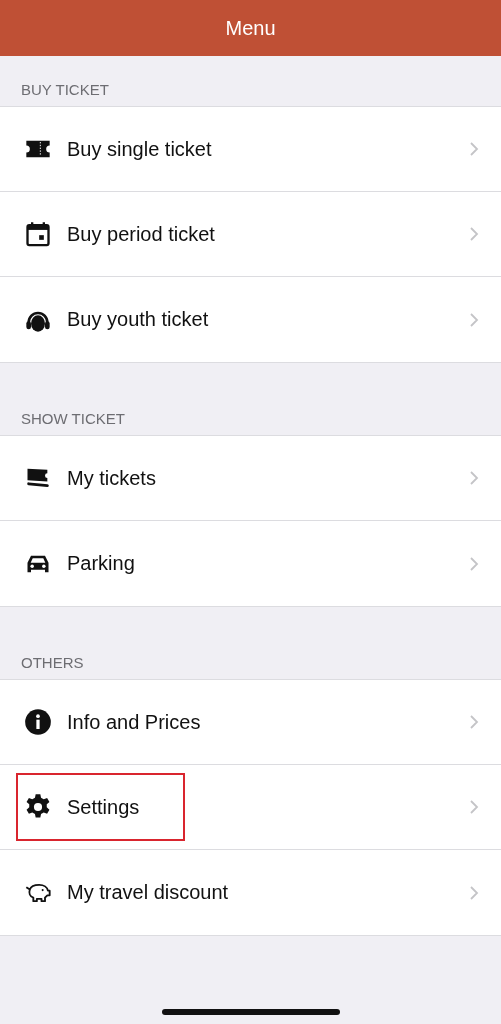 The height and width of the screenshot is (1024, 501). What do you see at coordinates (139, 149) in the screenshot?
I see `menu-item-label: Buy single ticket` at bounding box center [139, 149].